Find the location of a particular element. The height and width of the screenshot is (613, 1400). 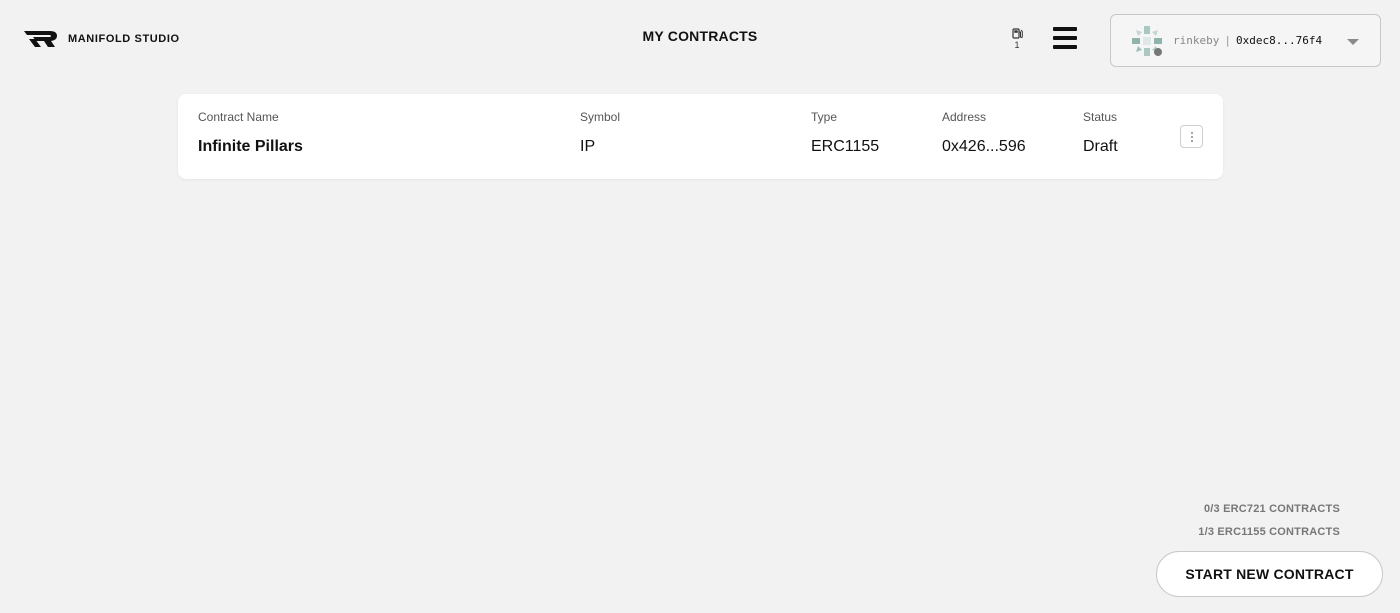

wallet-address: 0xdec8...76f4 is located at coordinates (1279, 40).